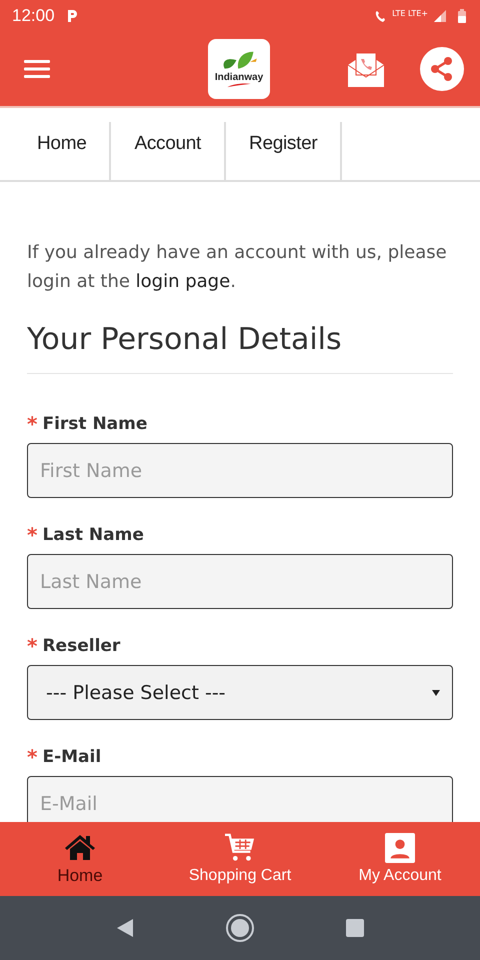 The height and width of the screenshot is (960, 480). I want to click on back-icon, so click(125, 928).